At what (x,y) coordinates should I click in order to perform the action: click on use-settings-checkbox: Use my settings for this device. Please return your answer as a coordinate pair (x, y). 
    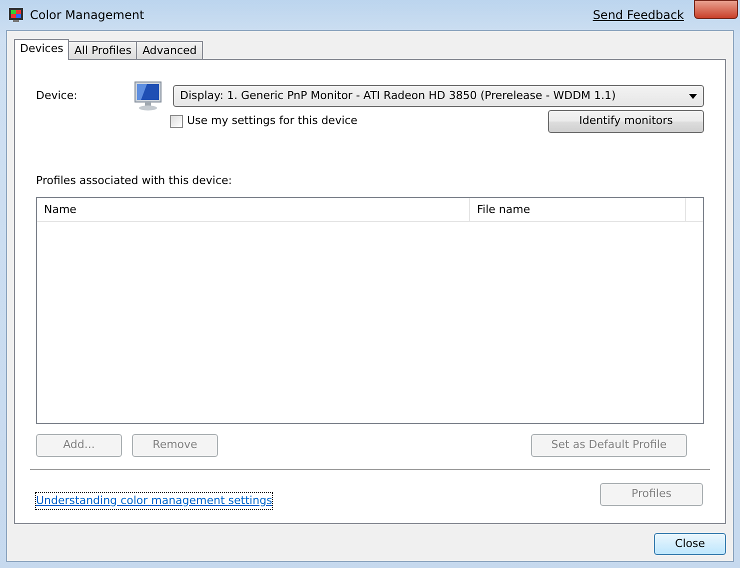
    Looking at the image, I should click on (359, 121).